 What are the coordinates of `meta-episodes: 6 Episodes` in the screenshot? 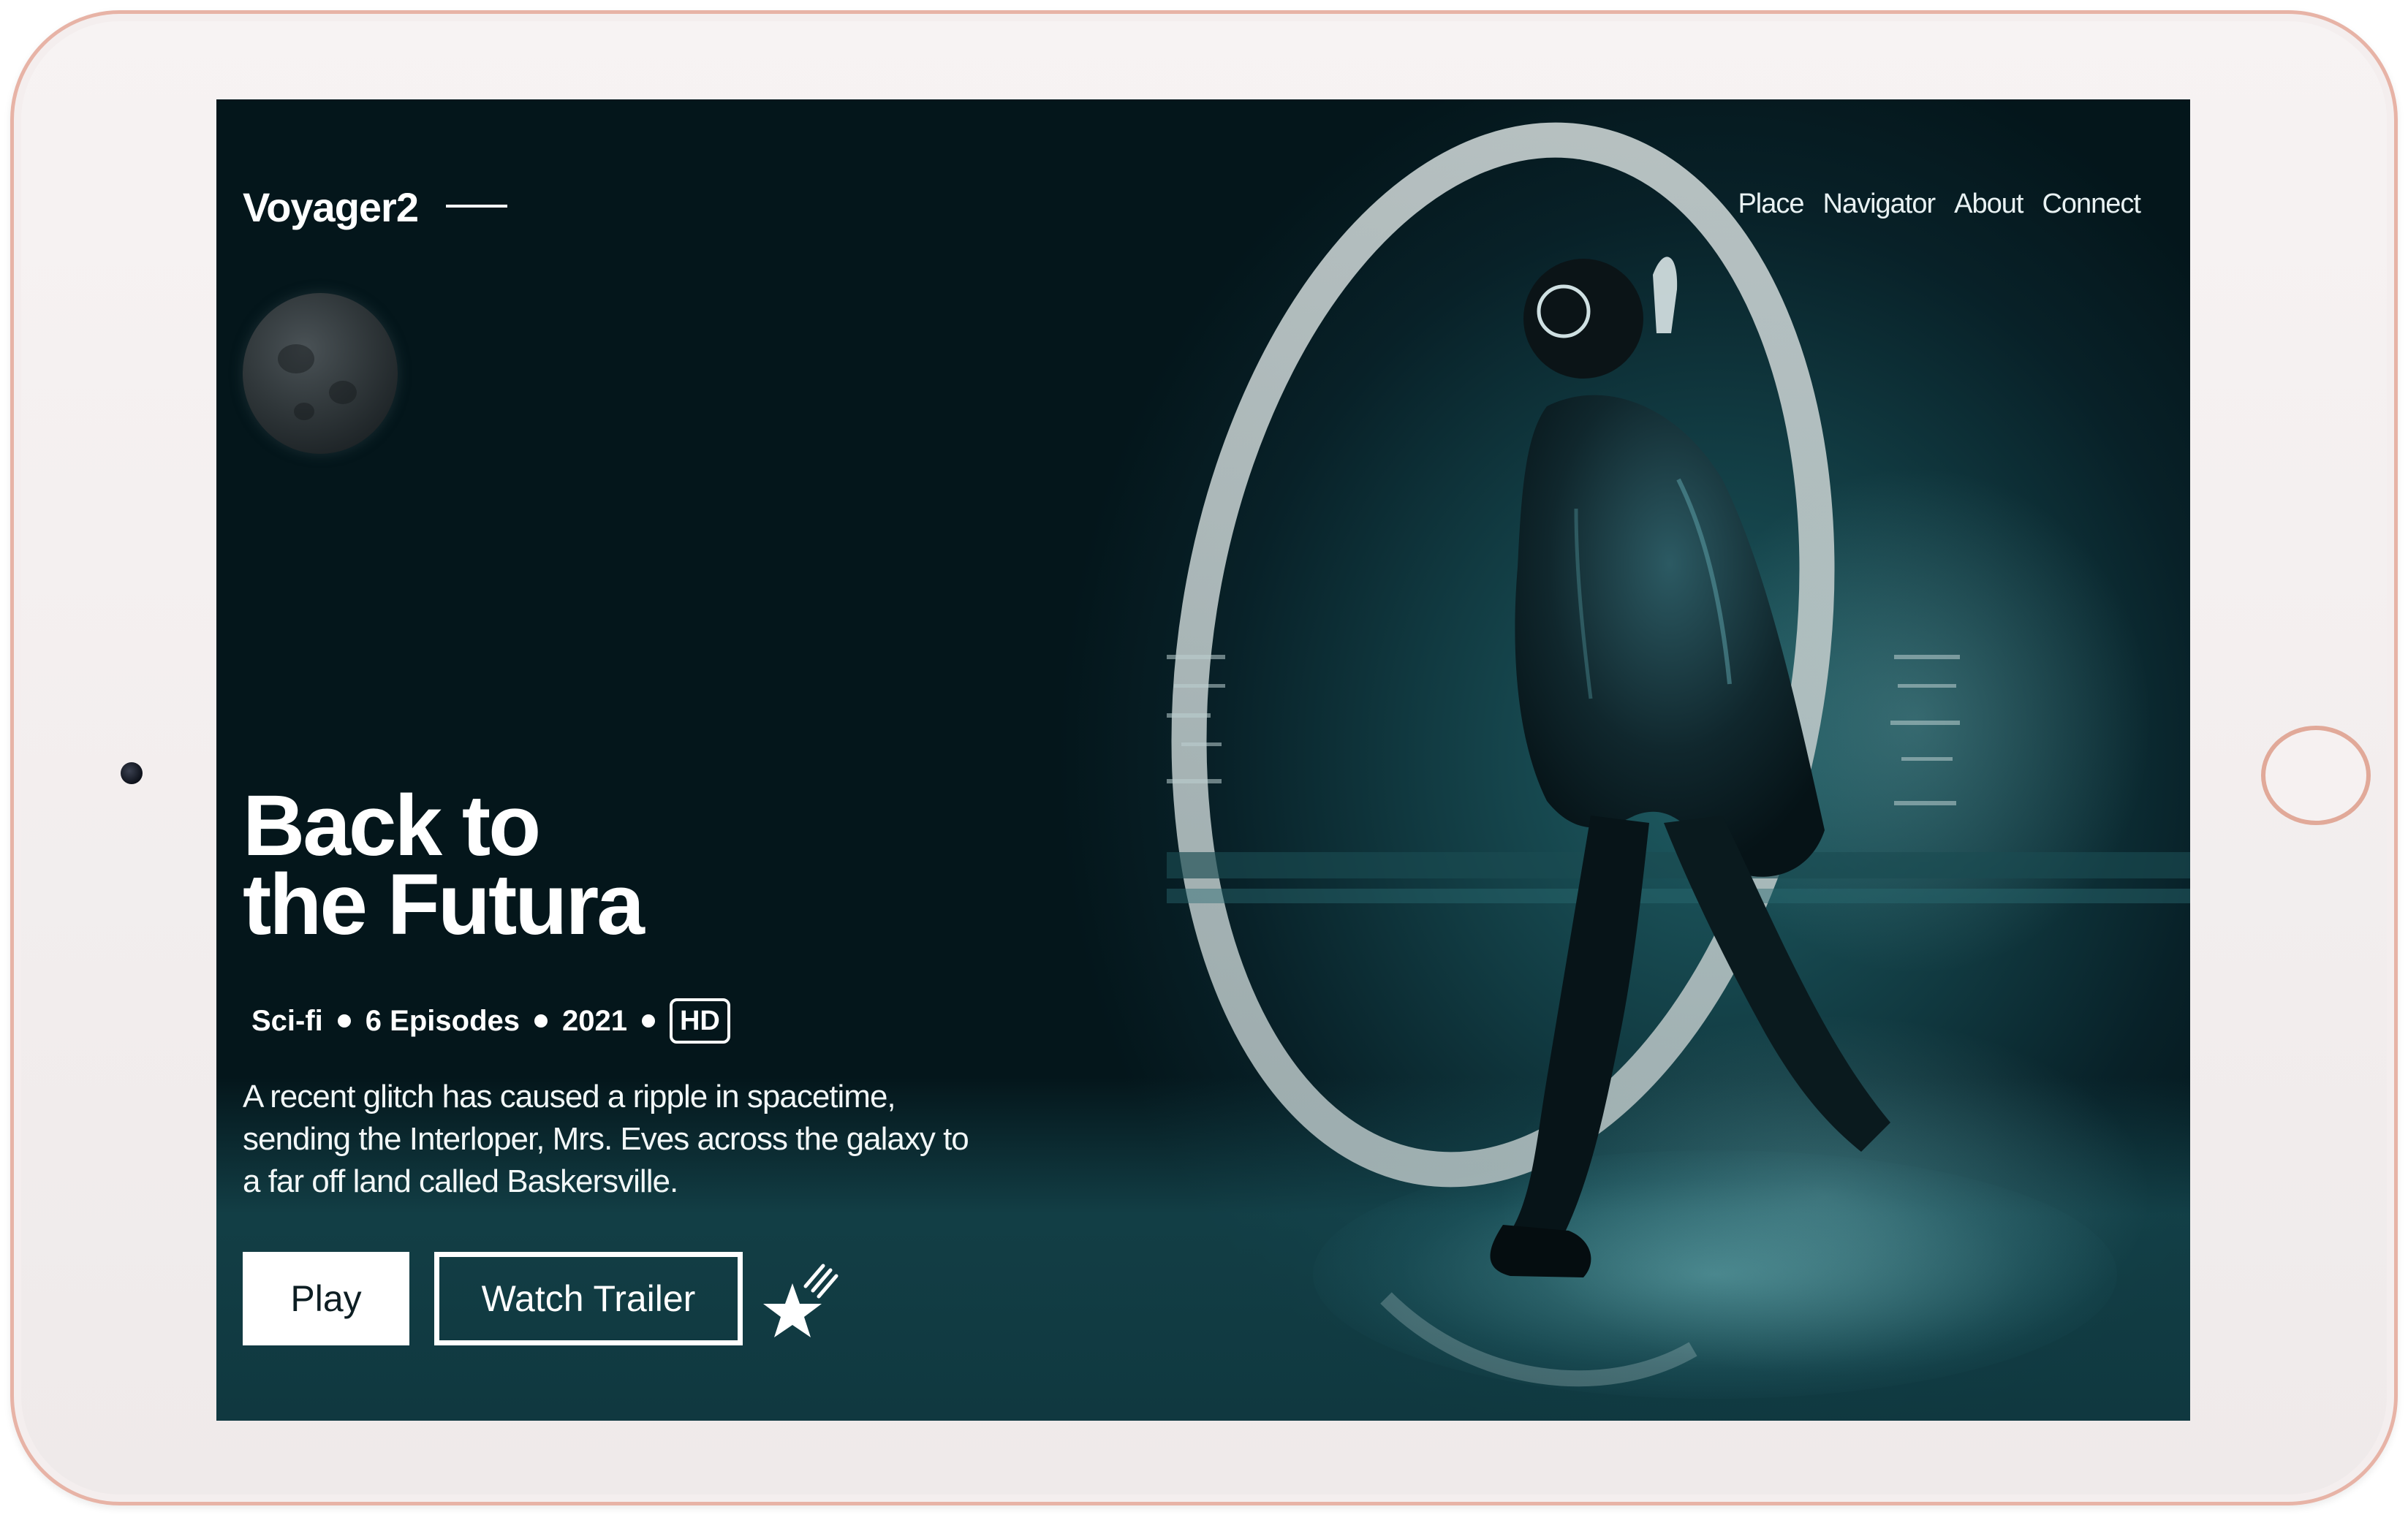 It's located at (443, 1020).